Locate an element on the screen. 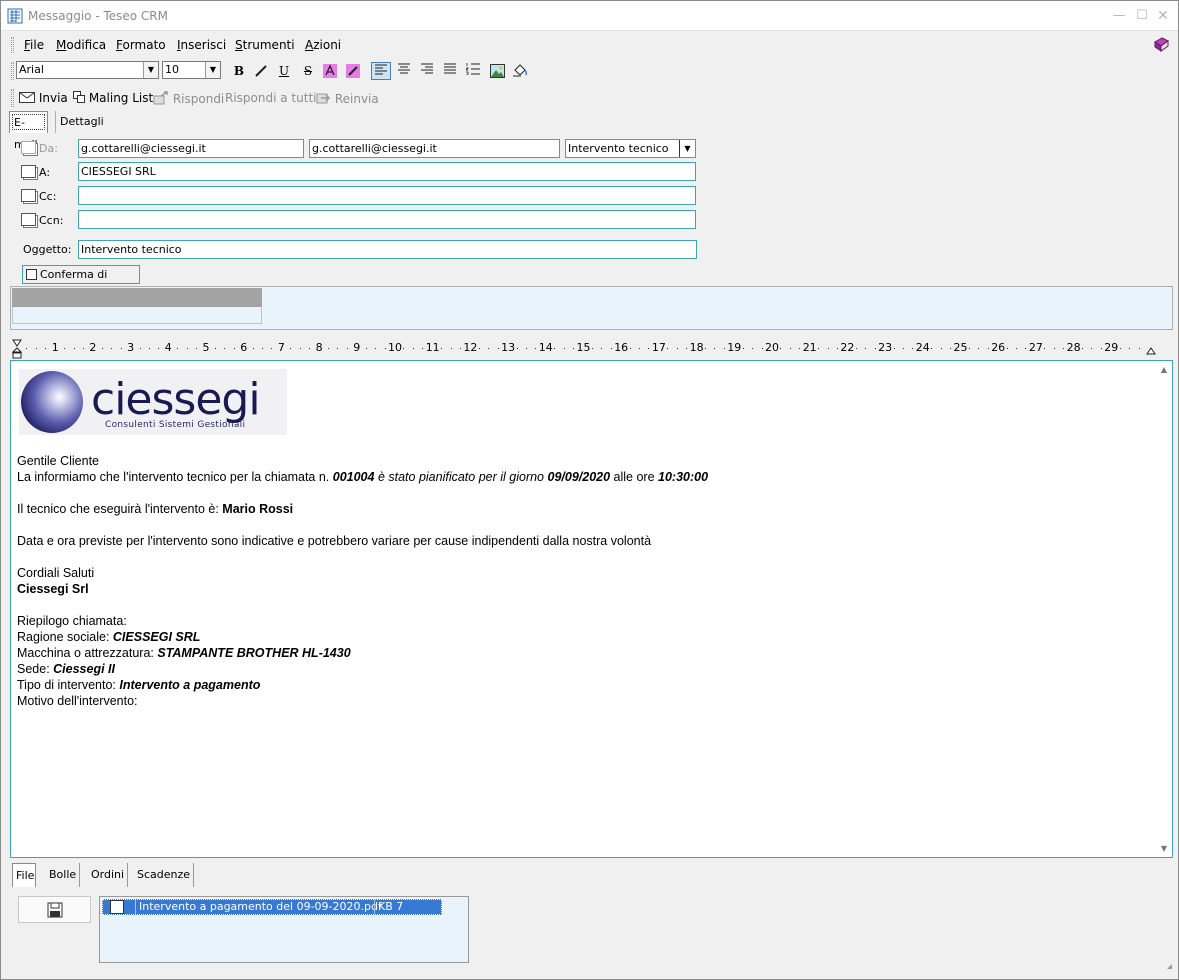 The height and width of the screenshot is (980, 1179). font-select: Arial ▼ is located at coordinates (87, 70).